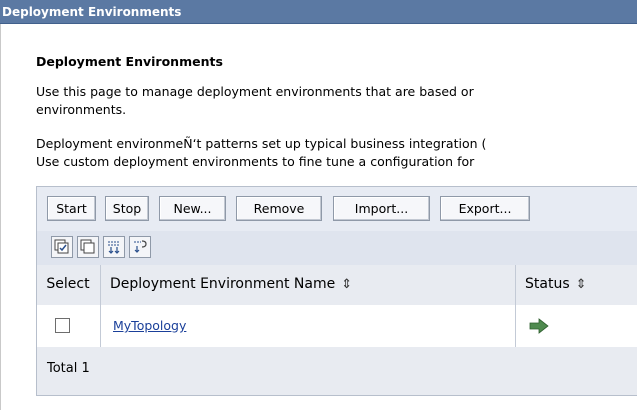  What do you see at coordinates (127, 208) in the screenshot?
I see `stop-button: Stop` at bounding box center [127, 208].